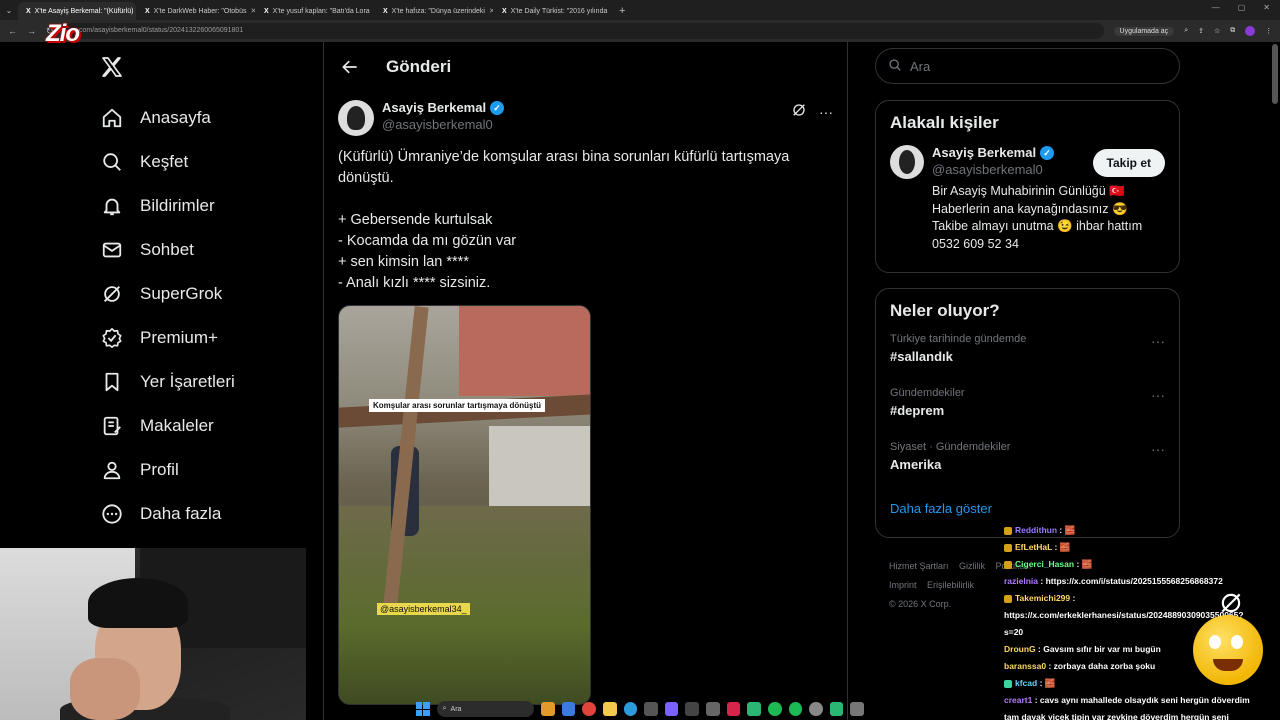 The width and height of the screenshot is (1280, 720). What do you see at coordinates (1026, 683) in the screenshot?
I see `chat-username: kfcad` at bounding box center [1026, 683].